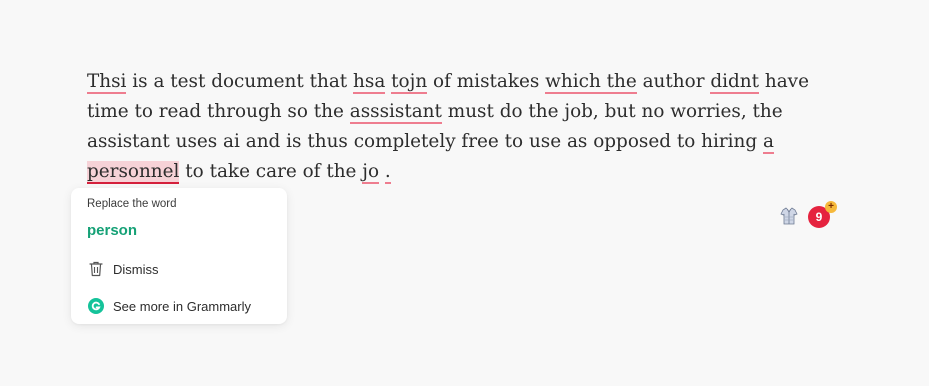 This screenshot has width=929, height=386. I want to click on trash-icon, so click(96, 269).